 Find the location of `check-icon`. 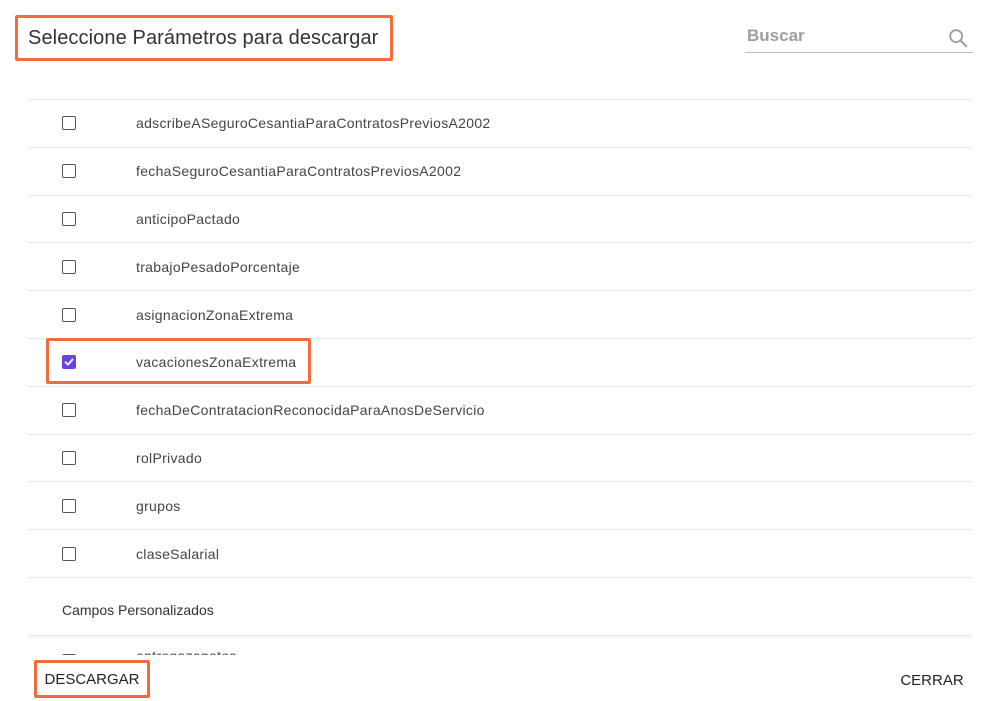

check-icon is located at coordinates (69, 362).